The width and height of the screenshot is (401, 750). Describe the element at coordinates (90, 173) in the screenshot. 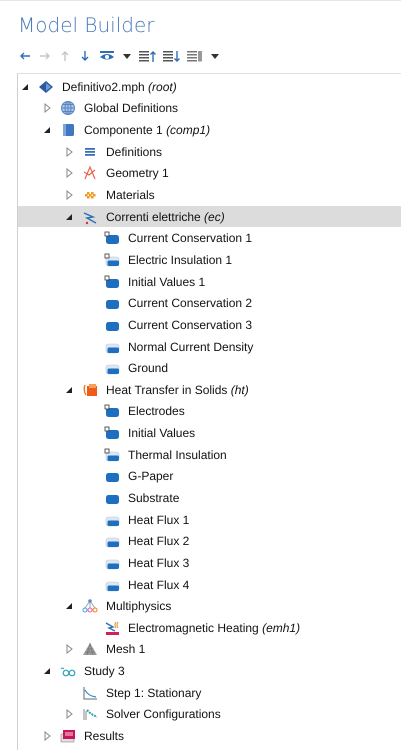

I see `geometry-icon` at that location.